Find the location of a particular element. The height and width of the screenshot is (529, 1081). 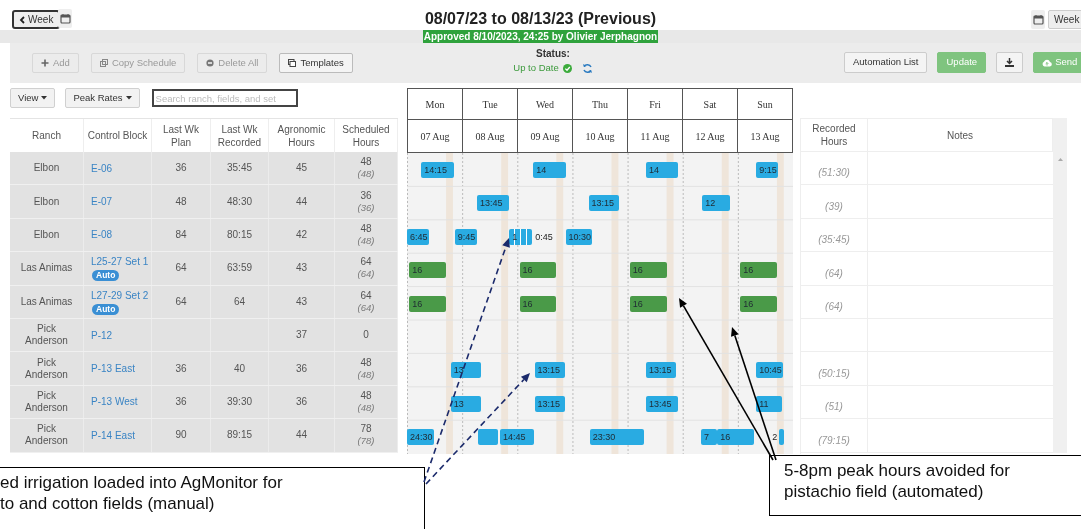

peak-rates-dropdown: Peak Rates is located at coordinates (102, 98).